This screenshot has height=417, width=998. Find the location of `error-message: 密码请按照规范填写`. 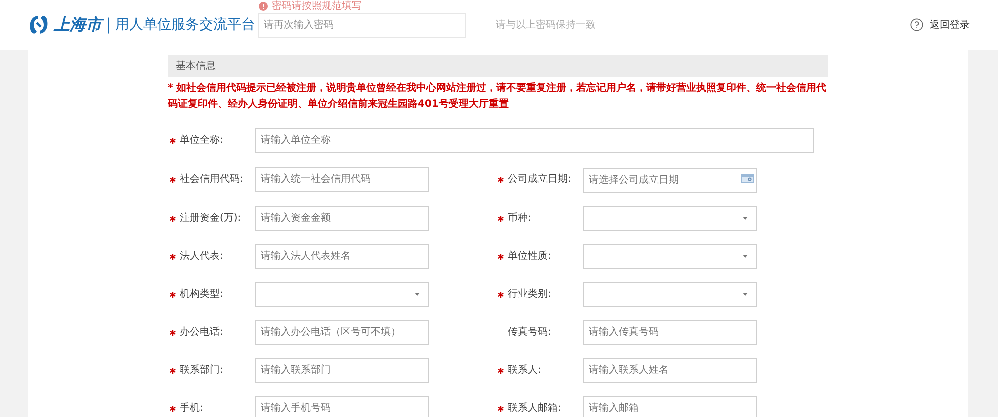

error-message: 密码请按照规范填写 is located at coordinates (317, 7).